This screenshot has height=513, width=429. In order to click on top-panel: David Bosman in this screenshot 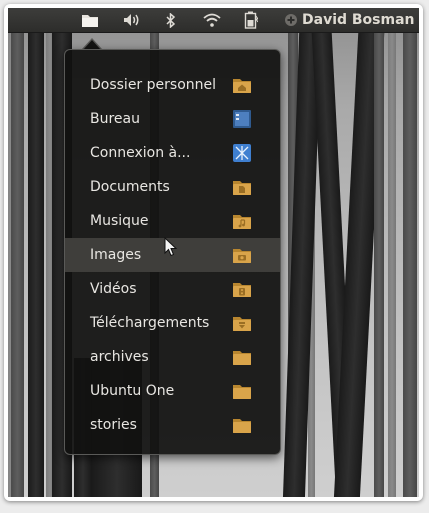, I will do `click(213, 20)`.